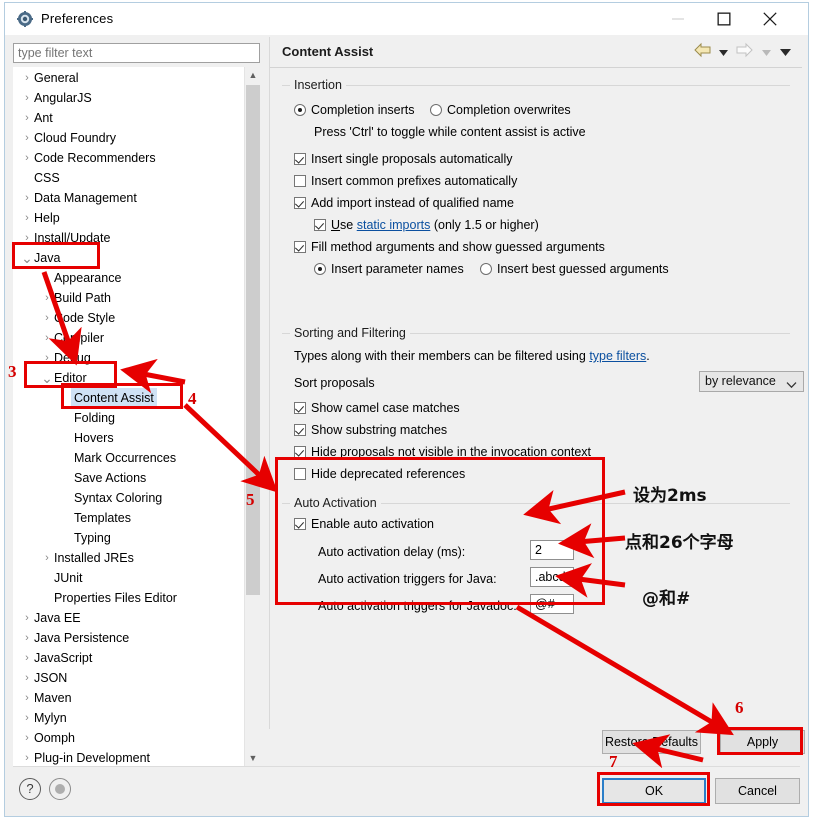 The width and height of the screenshot is (813, 821). Describe the element at coordinates (136, 518) in the screenshot. I see `sidebar-item-templates: Templates` at that location.